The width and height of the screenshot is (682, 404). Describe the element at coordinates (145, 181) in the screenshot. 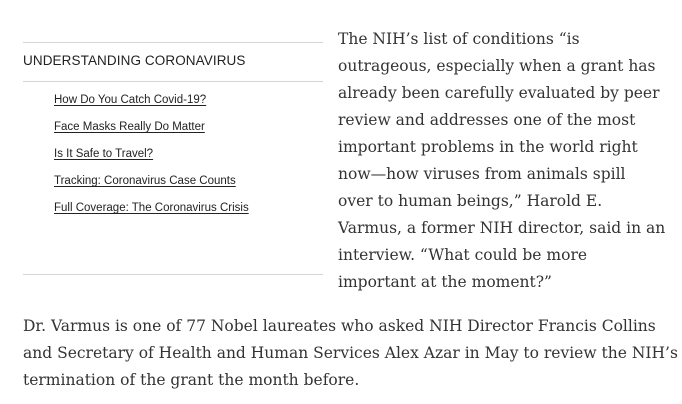

I see `link-case-counts: Tracking: Coronavirus Case Counts` at that location.